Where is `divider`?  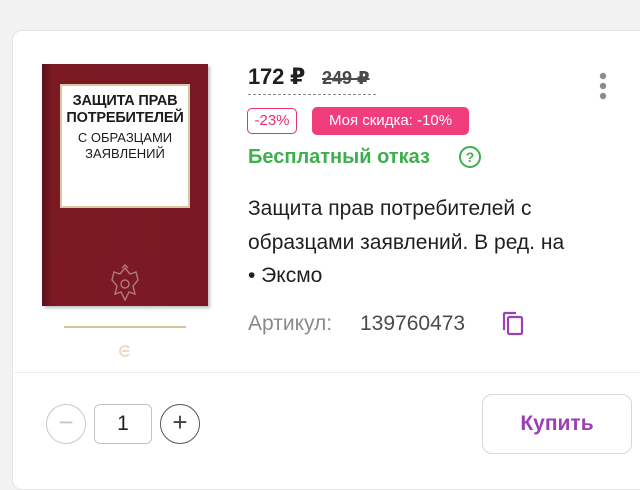 divider is located at coordinates (326, 372).